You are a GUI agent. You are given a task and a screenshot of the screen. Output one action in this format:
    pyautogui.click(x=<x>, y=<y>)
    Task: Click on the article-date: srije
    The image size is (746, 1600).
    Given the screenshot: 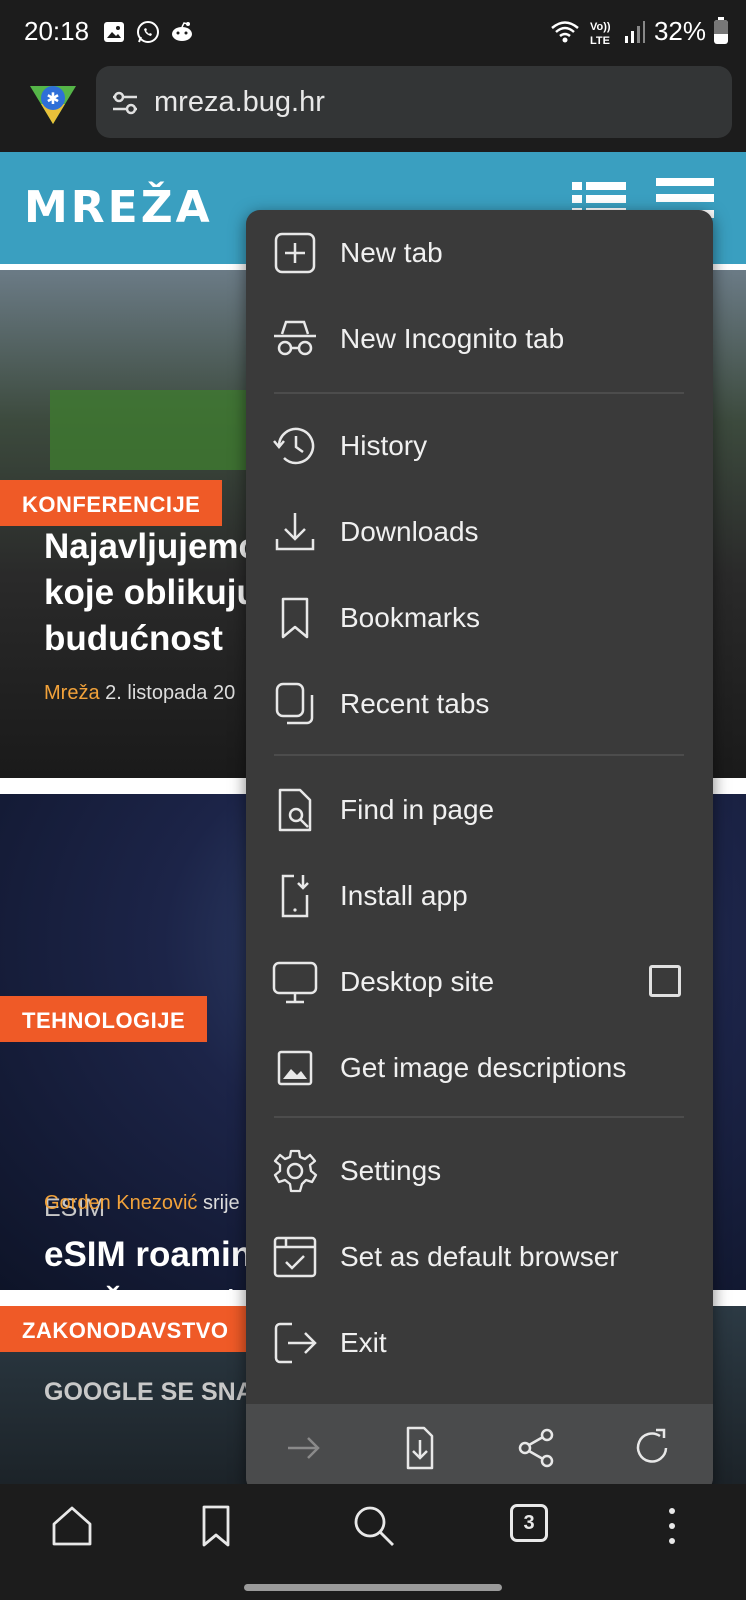 What is the action you would take?
    pyautogui.click(x=218, y=1203)
    